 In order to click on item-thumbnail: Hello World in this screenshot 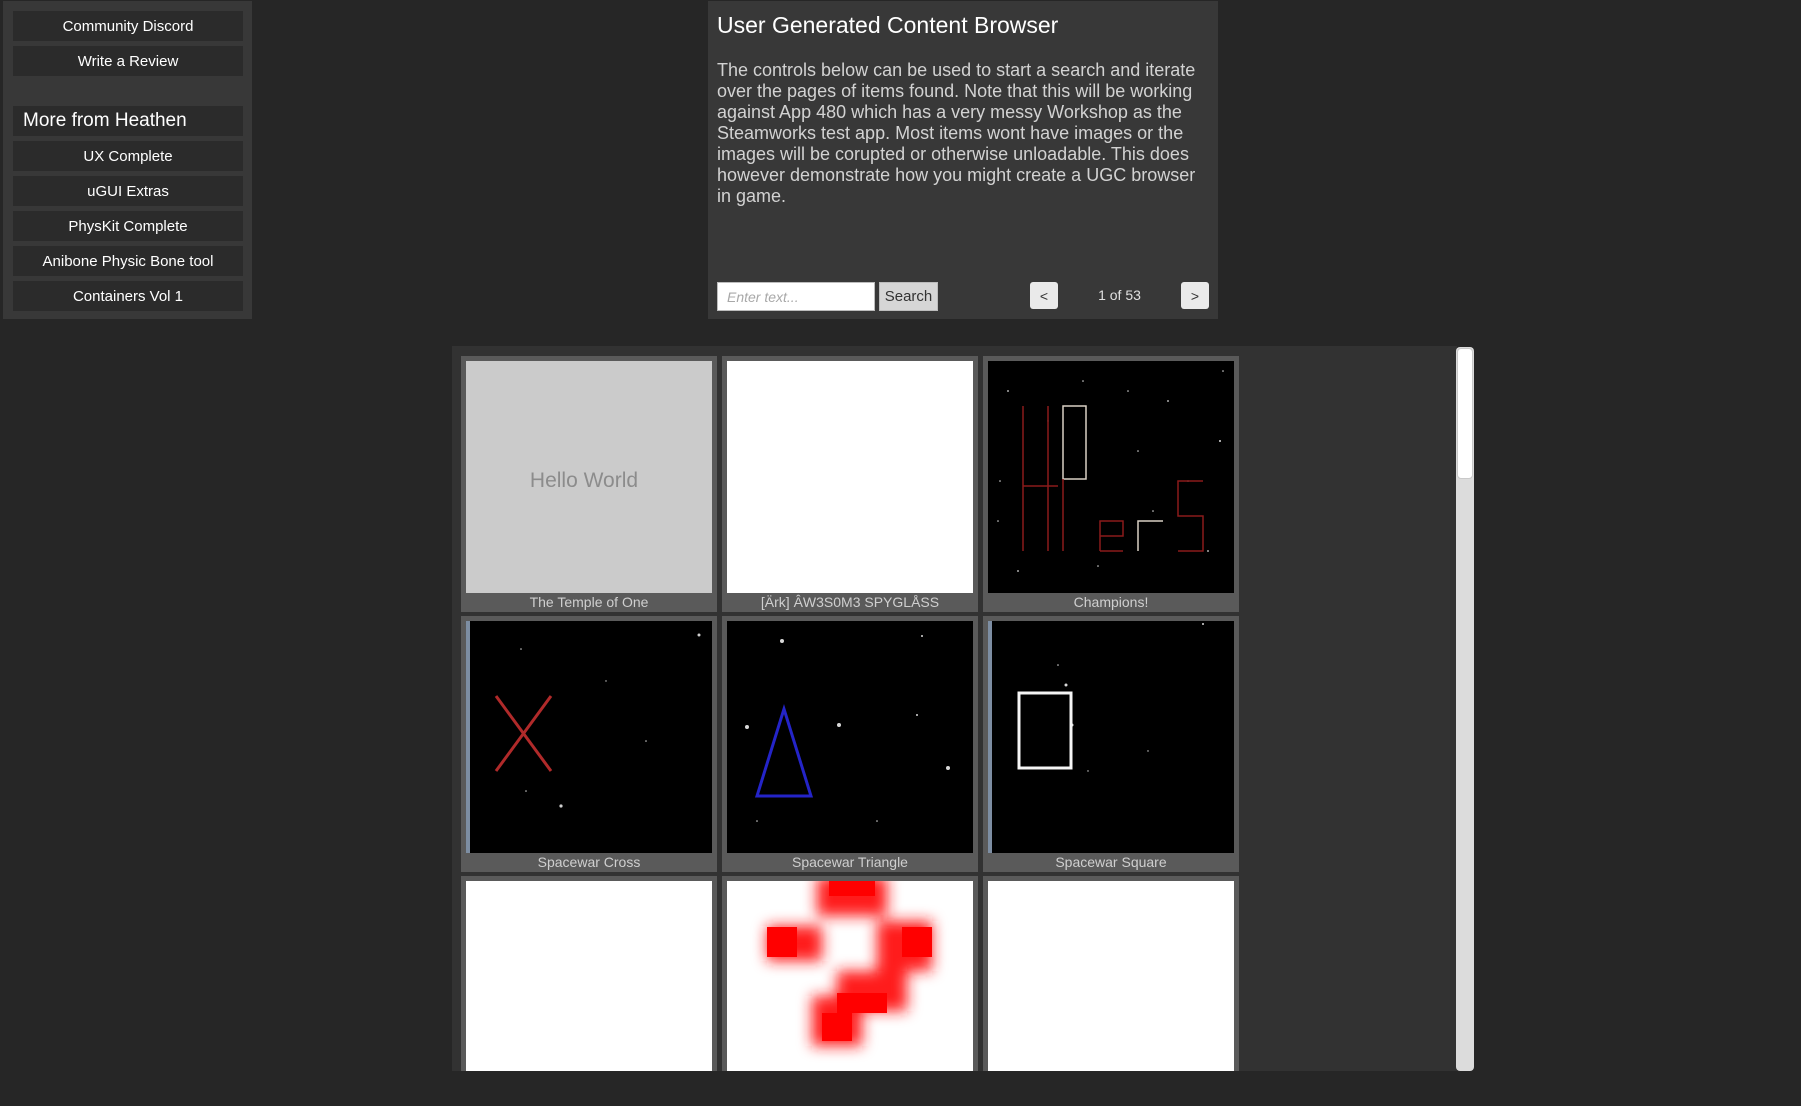, I will do `click(589, 477)`.